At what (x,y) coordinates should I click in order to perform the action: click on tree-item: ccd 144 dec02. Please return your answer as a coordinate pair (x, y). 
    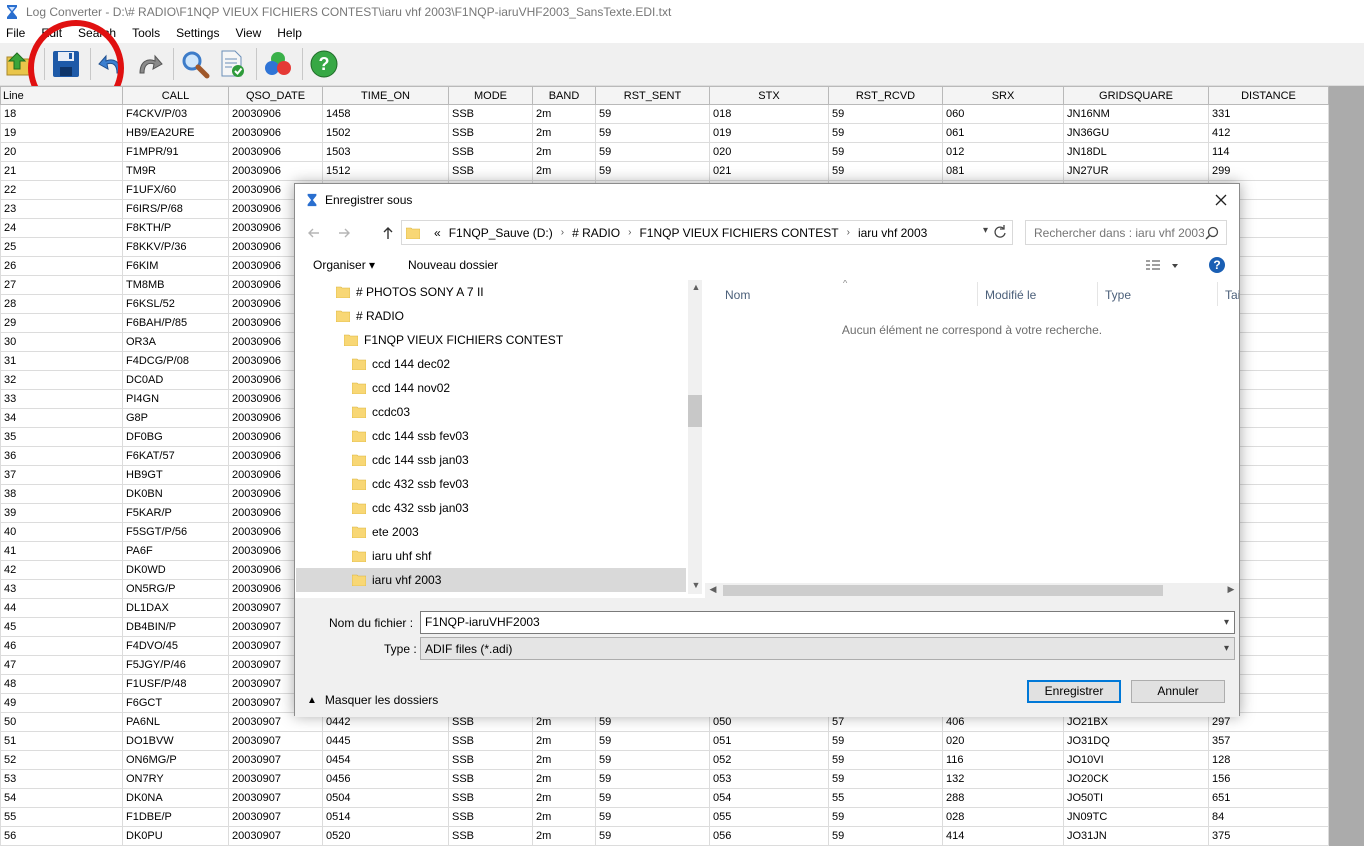
    Looking at the image, I should click on (491, 364).